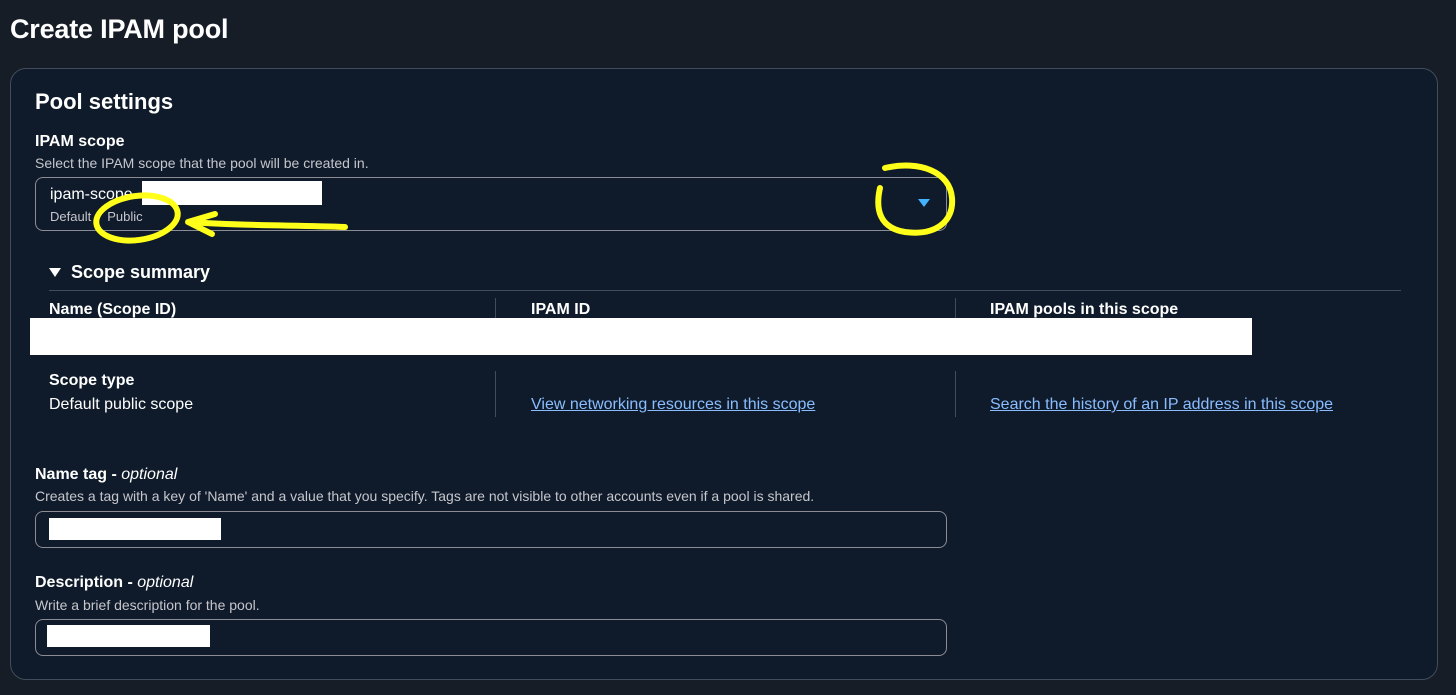 This screenshot has width=1456, height=695. Describe the element at coordinates (119, 29) in the screenshot. I see `page-title: Create IPAM pool` at that location.